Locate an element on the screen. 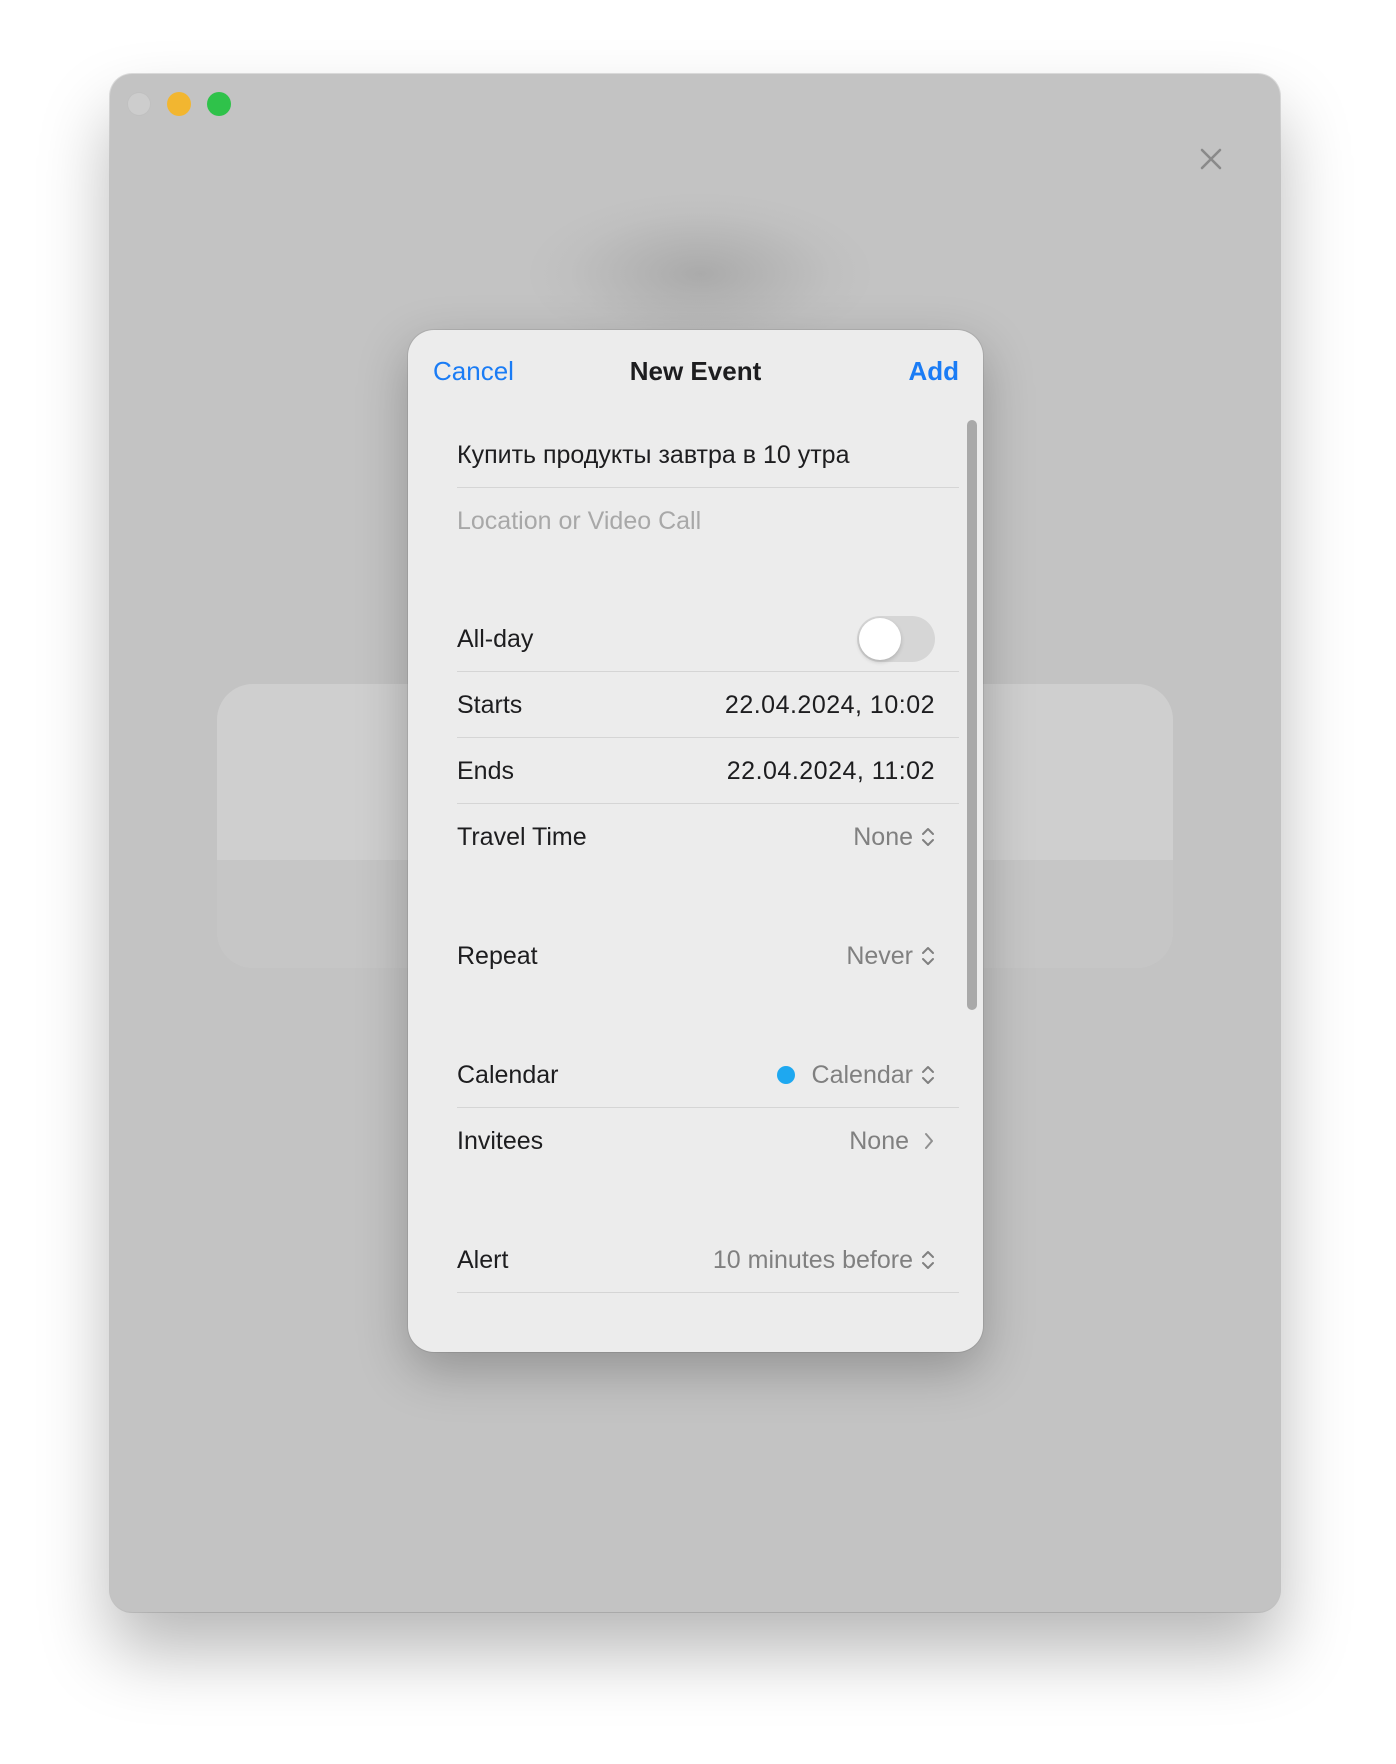  repeat-label: Repeat is located at coordinates (497, 955).